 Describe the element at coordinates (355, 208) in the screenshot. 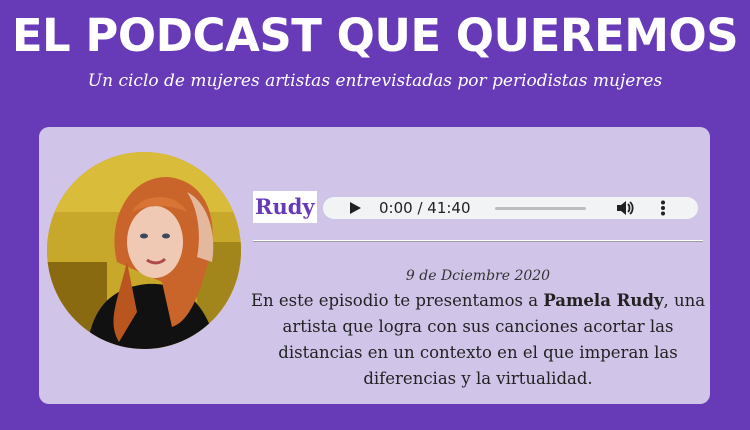

I see `play-icon` at that location.